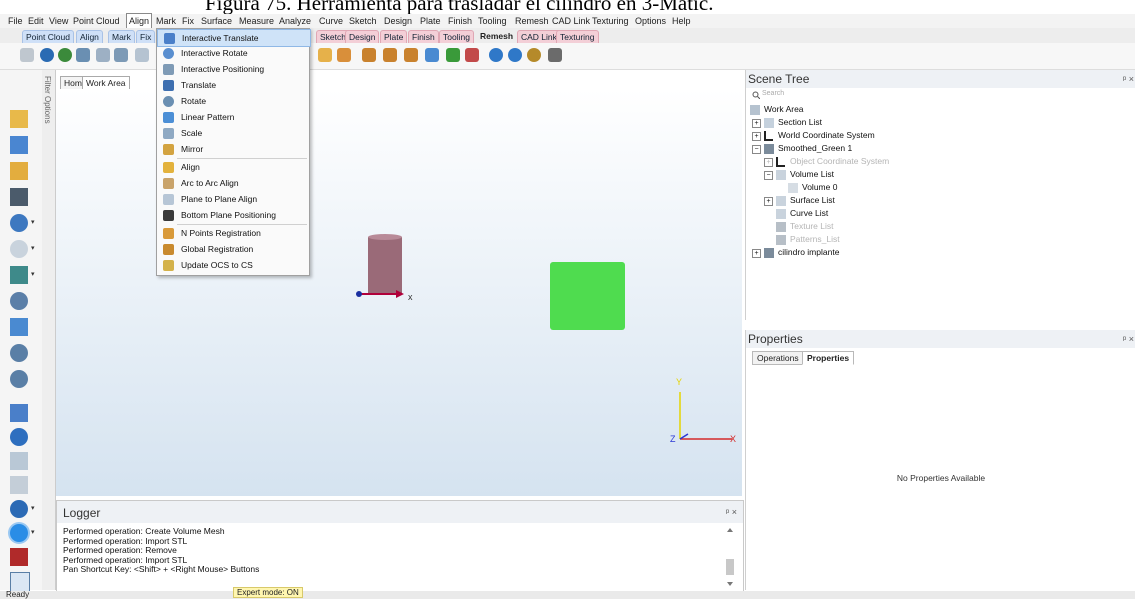  What do you see at coordinates (539, 37) in the screenshot?
I see `tab-cad-link: CAD Link` at bounding box center [539, 37].